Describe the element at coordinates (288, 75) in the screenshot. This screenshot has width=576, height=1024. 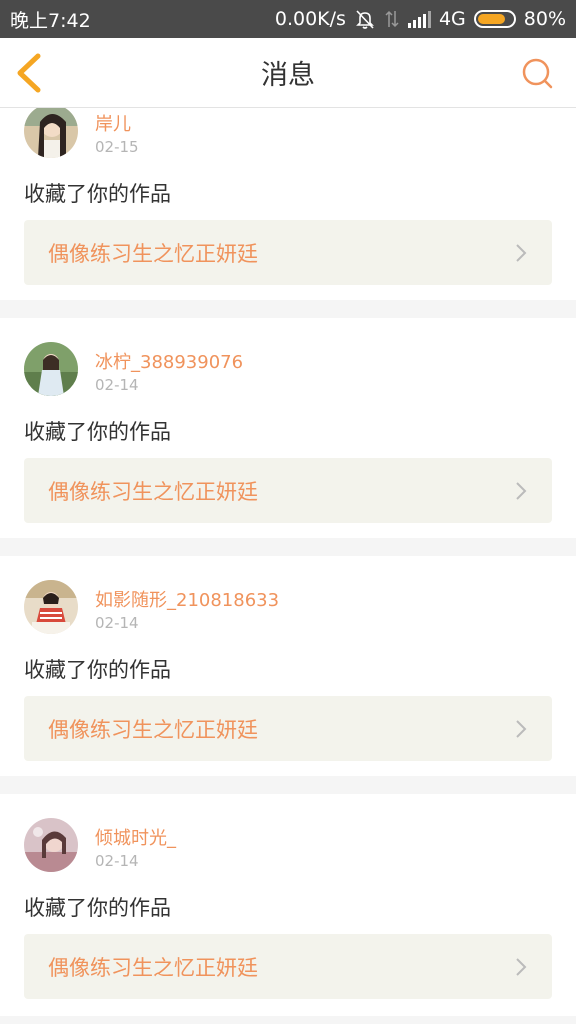
I see `page-title: 消息` at that location.